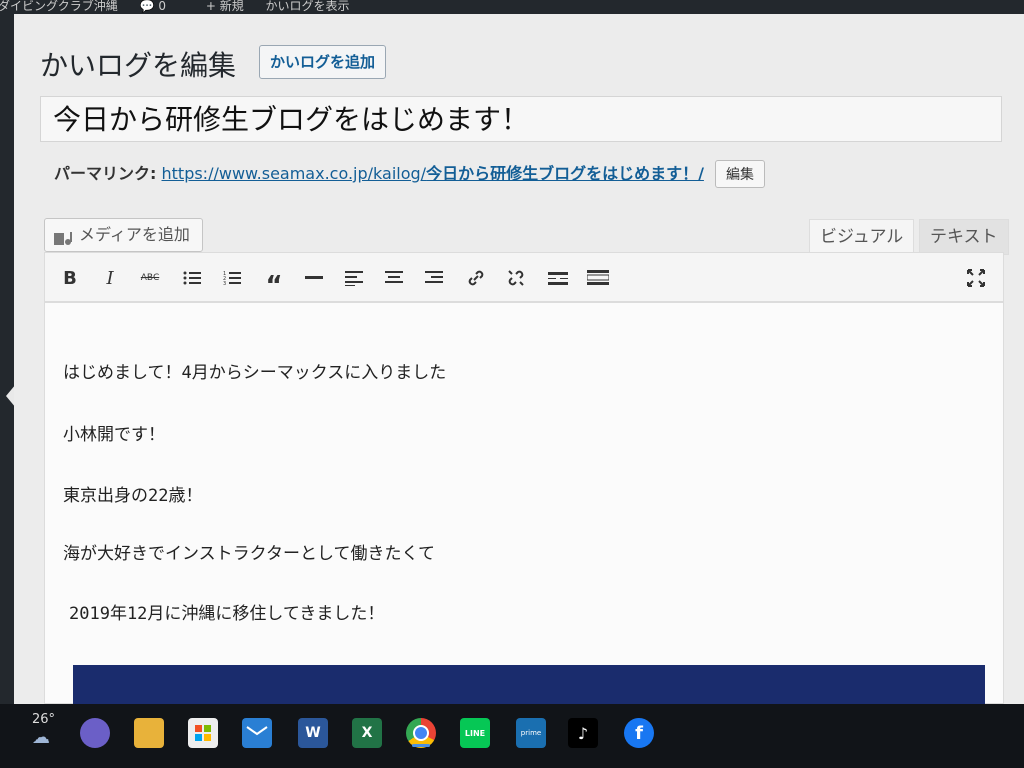  I want to click on content-image, so click(529, 684).